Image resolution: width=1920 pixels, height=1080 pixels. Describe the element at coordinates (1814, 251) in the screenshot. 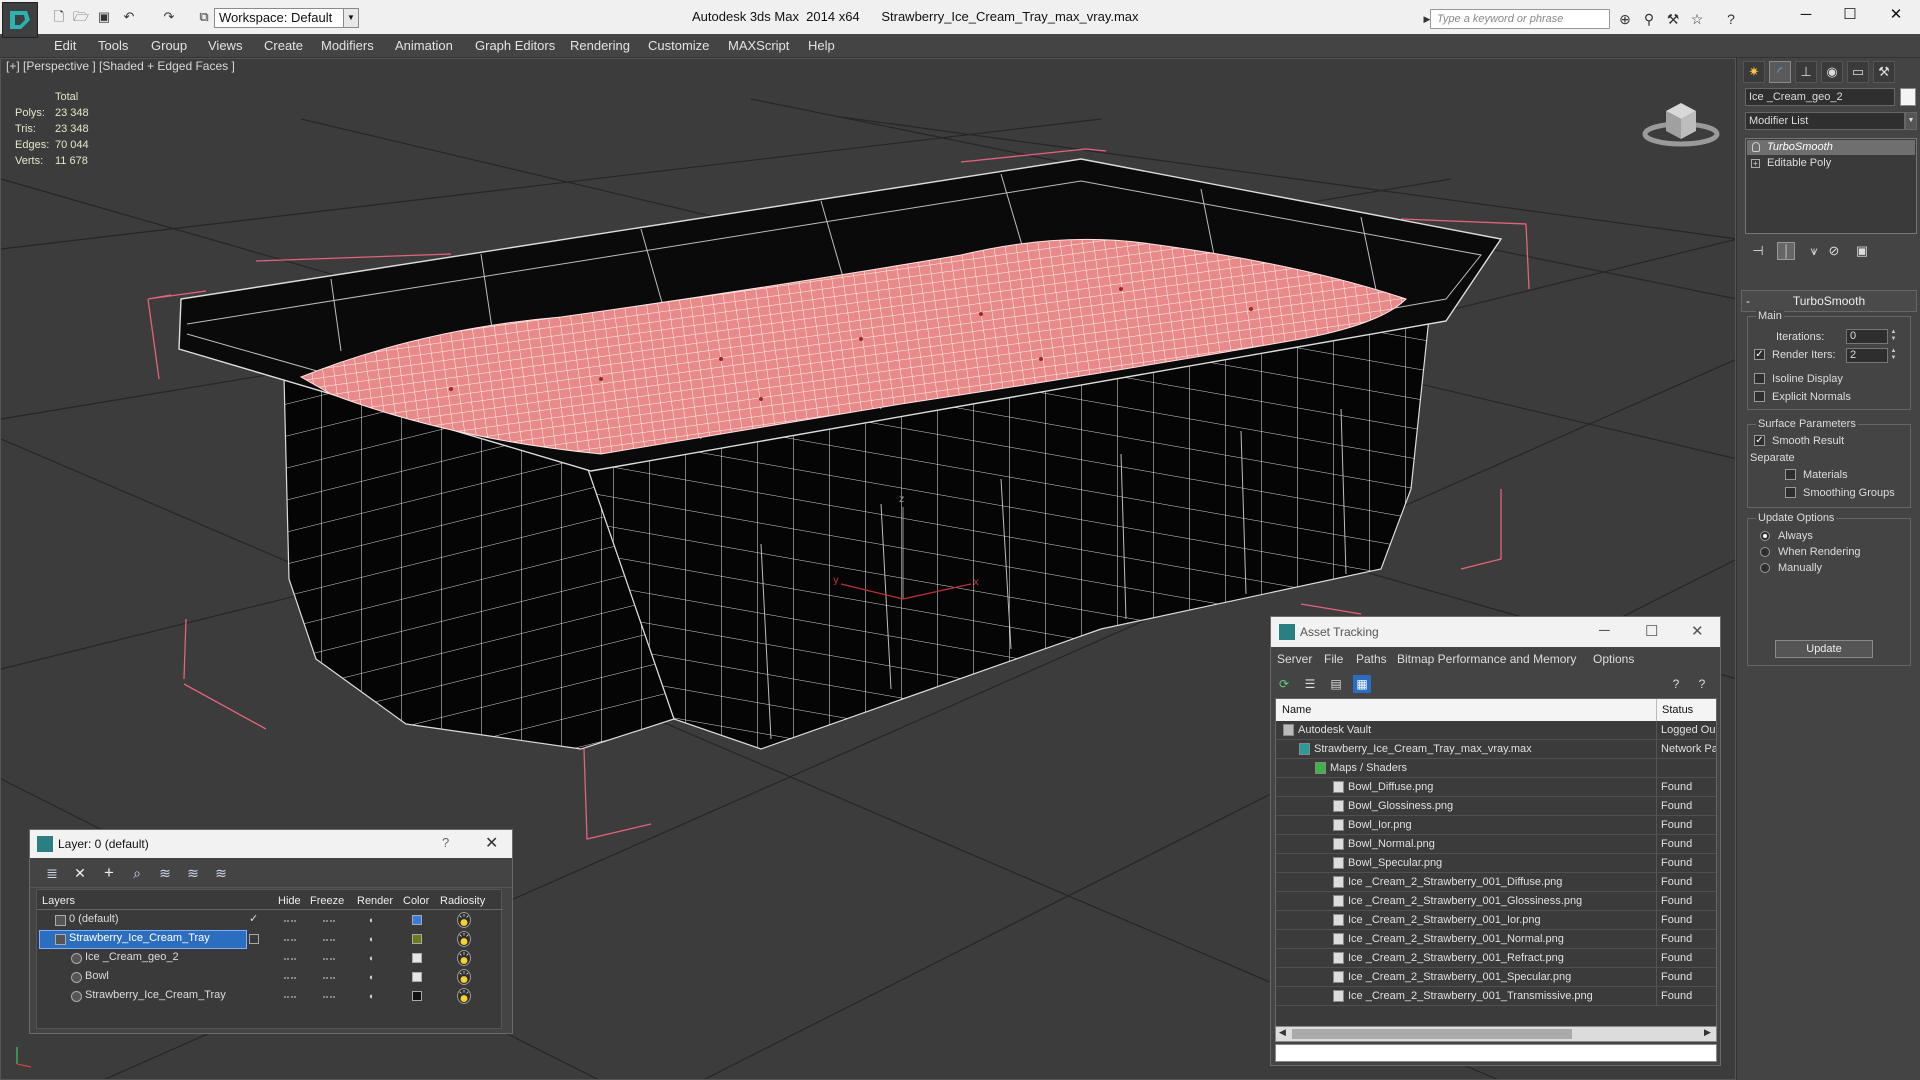

I see `make-unique-icon: ⩛` at that location.